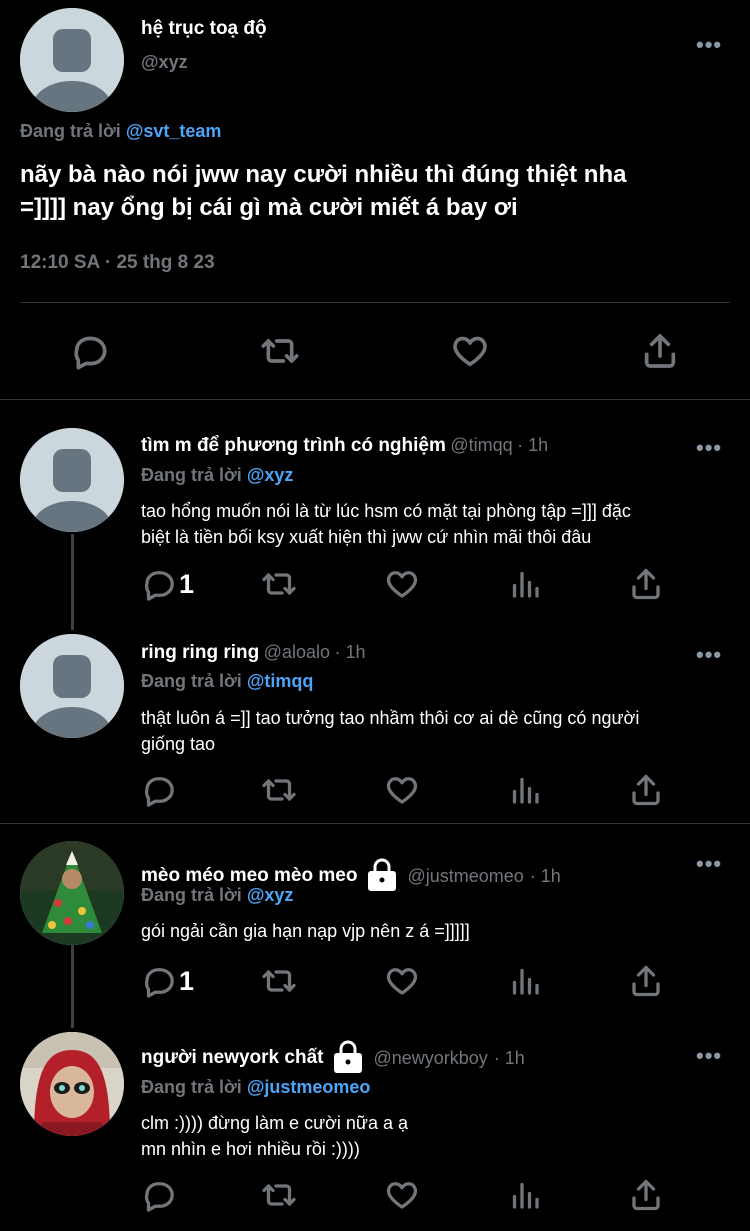 The height and width of the screenshot is (1231, 750). I want to click on reply-header: ring ring ring @aloalo · 1h, so click(253, 653).